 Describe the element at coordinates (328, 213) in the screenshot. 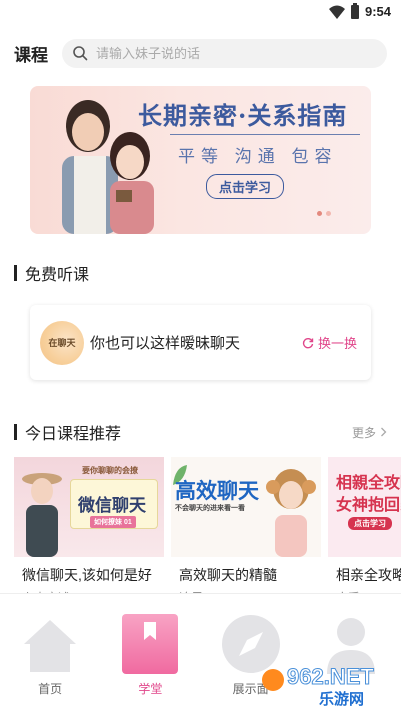

I see `carousel-dot` at that location.